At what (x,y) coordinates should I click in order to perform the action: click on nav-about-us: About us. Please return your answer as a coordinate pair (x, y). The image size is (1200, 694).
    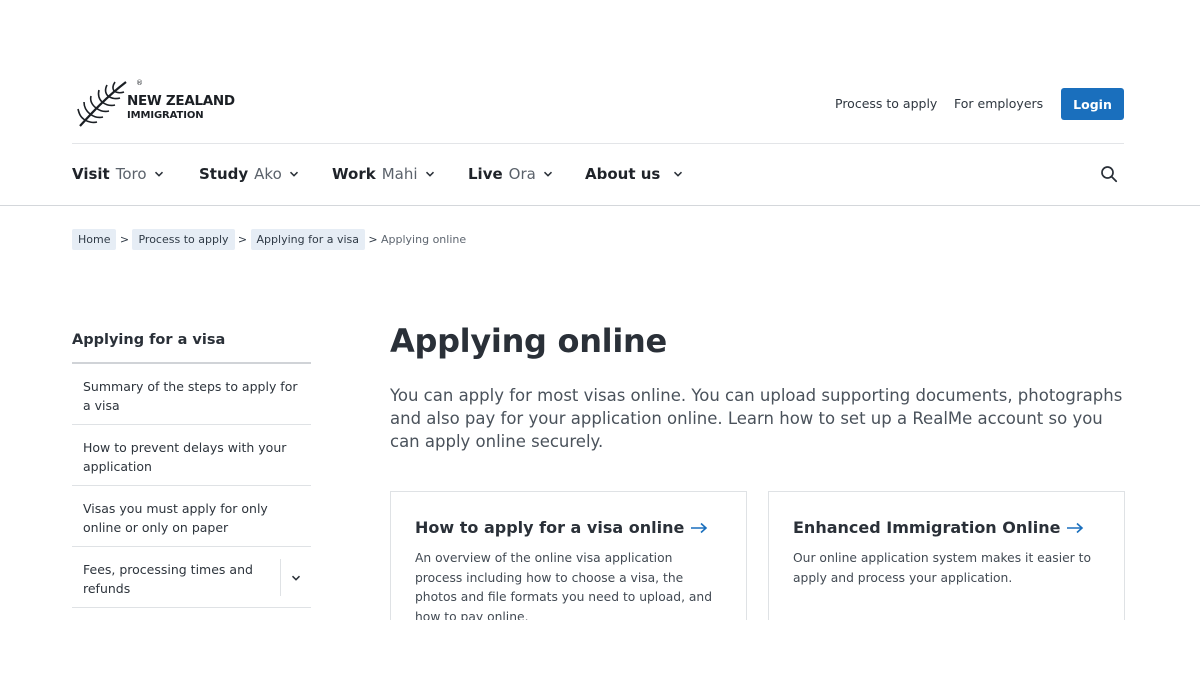
    Looking at the image, I should click on (634, 174).